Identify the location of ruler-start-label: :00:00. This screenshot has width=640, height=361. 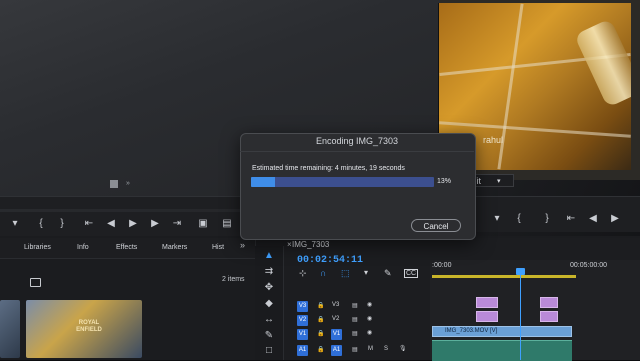
(442, 265).